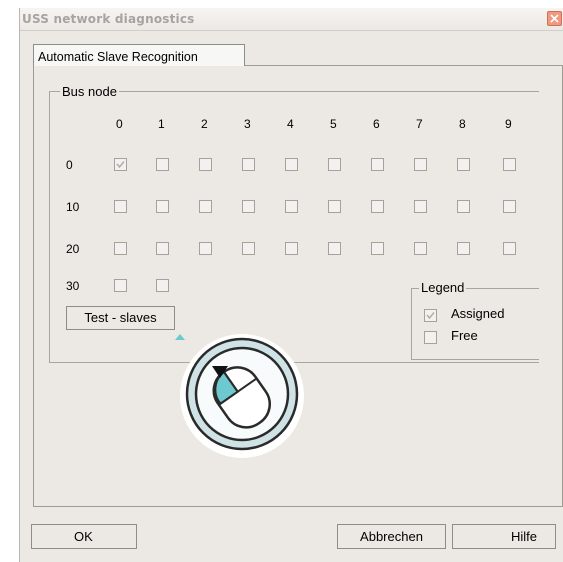 The height and width of the screenshot is (562, 563). Describe the element at coordinates (291, 19) in the screenshot. I see `title-bar: USS network diagnostics` at that location.